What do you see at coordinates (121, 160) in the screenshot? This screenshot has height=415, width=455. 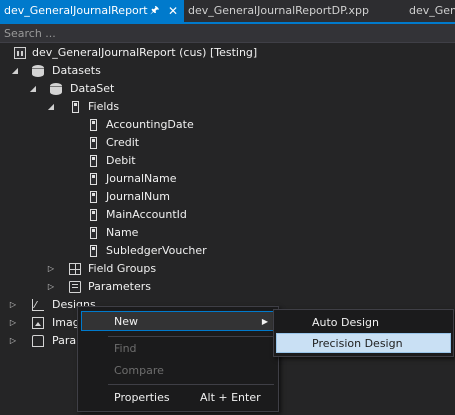 I see `tree-node-label: Debit` at bounding box center [121, 160].